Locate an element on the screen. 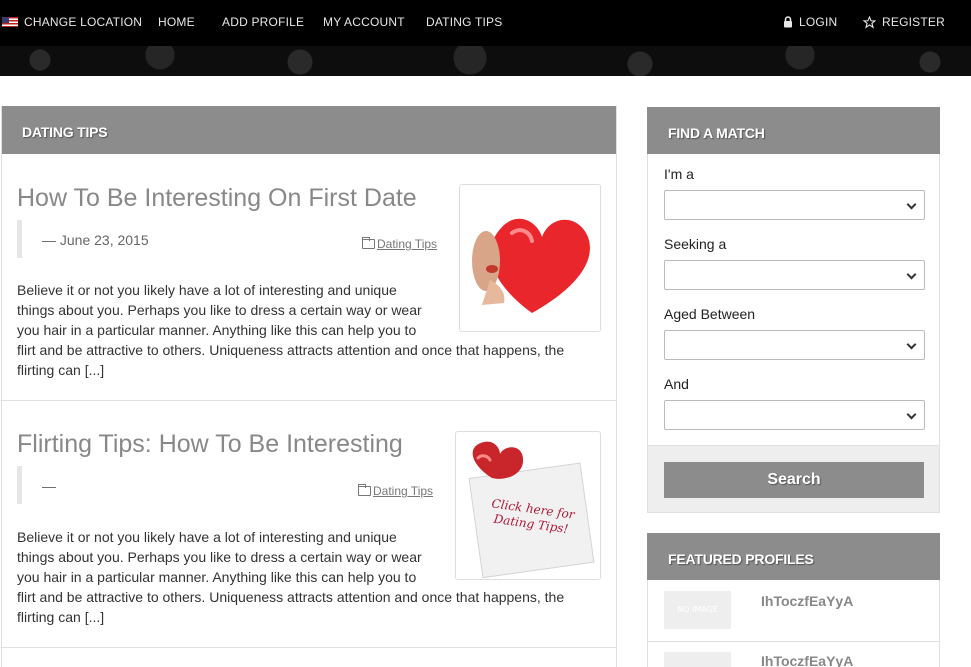  nav-dating-tips: DATING TIPS is located at coordinates (464, 22).